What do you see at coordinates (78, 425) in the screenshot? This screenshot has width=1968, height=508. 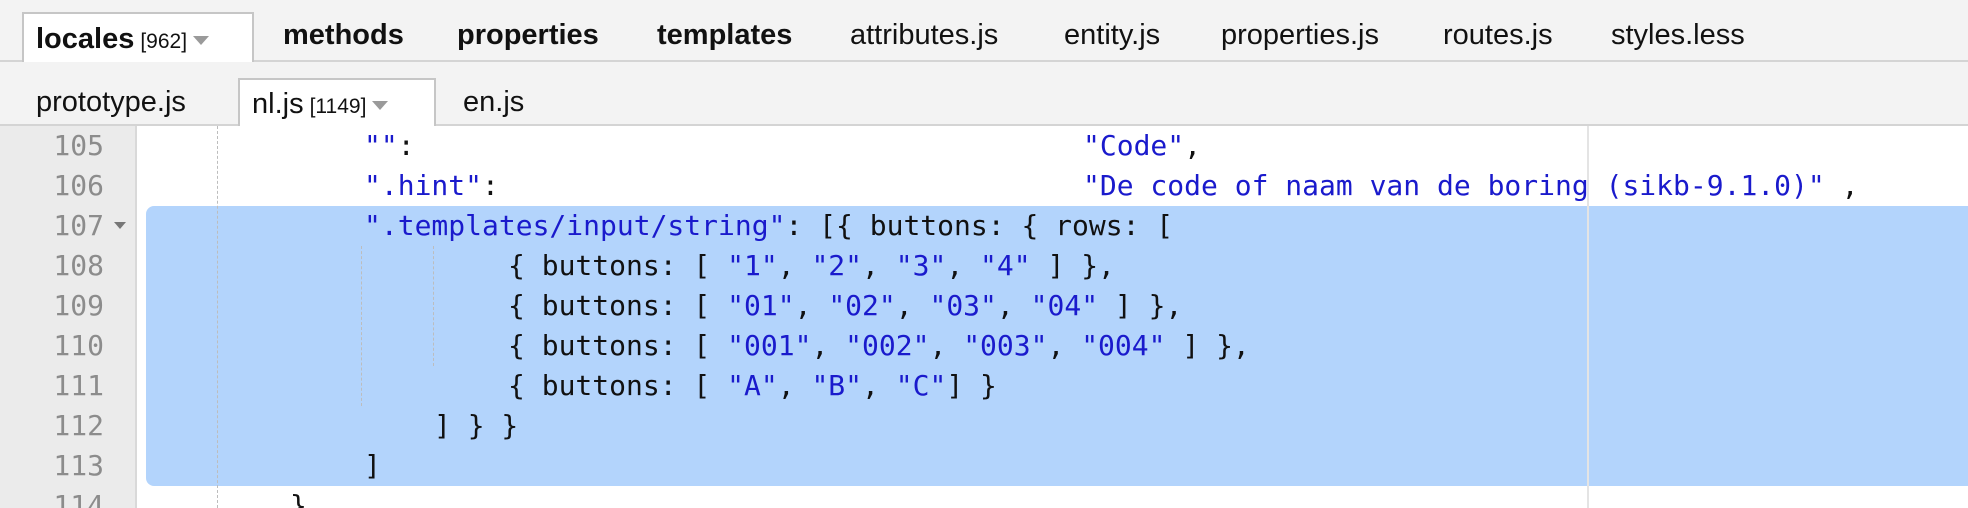 I see `line-number: 112` at bounding box center [78, 425].